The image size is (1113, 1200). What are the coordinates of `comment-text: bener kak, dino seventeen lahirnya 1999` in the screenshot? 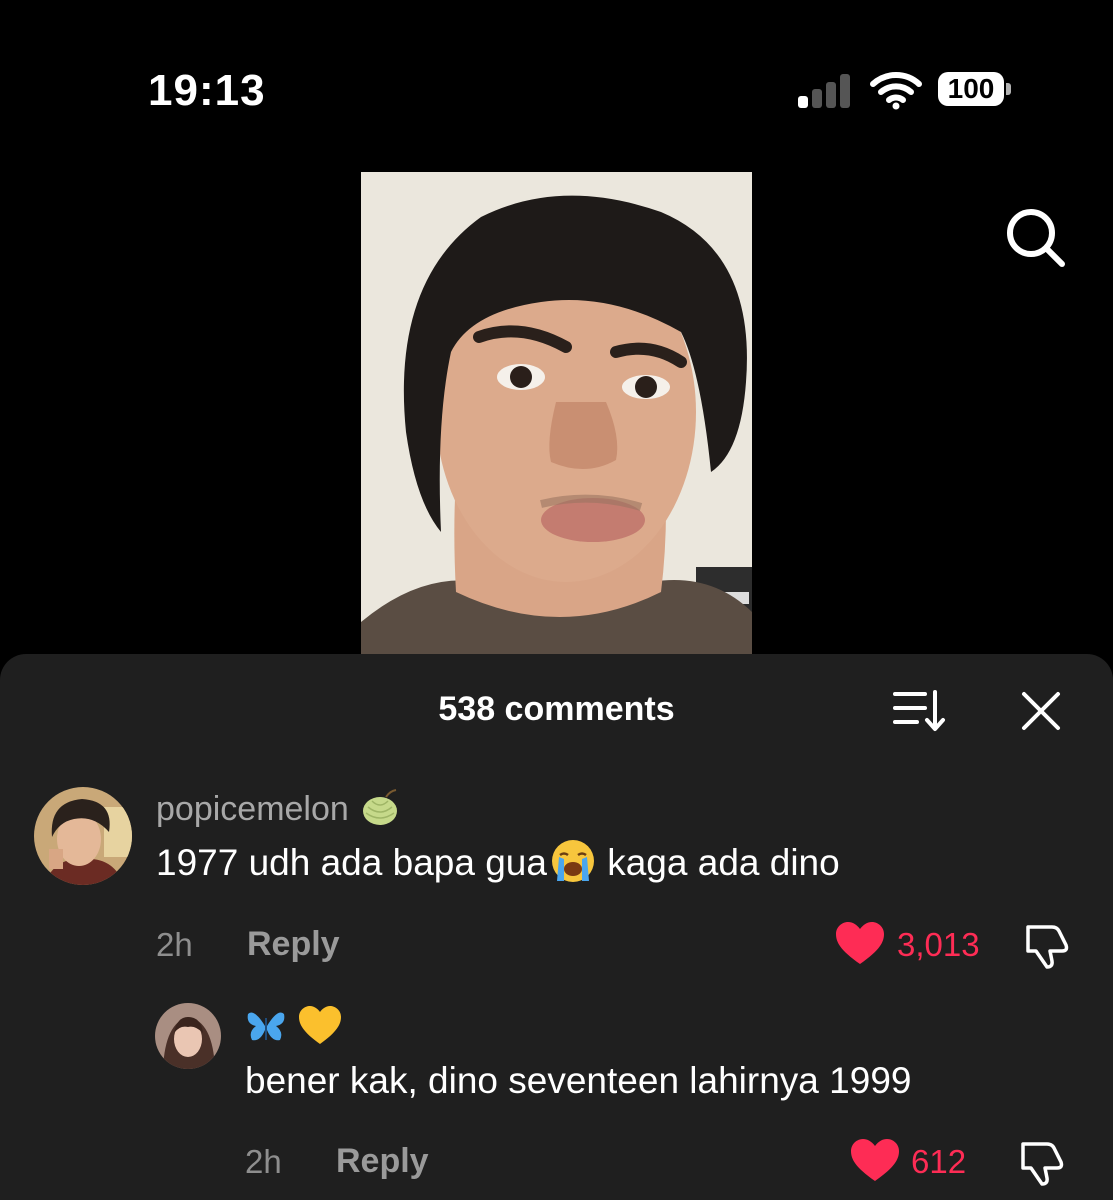 It's located at (578, 1080).